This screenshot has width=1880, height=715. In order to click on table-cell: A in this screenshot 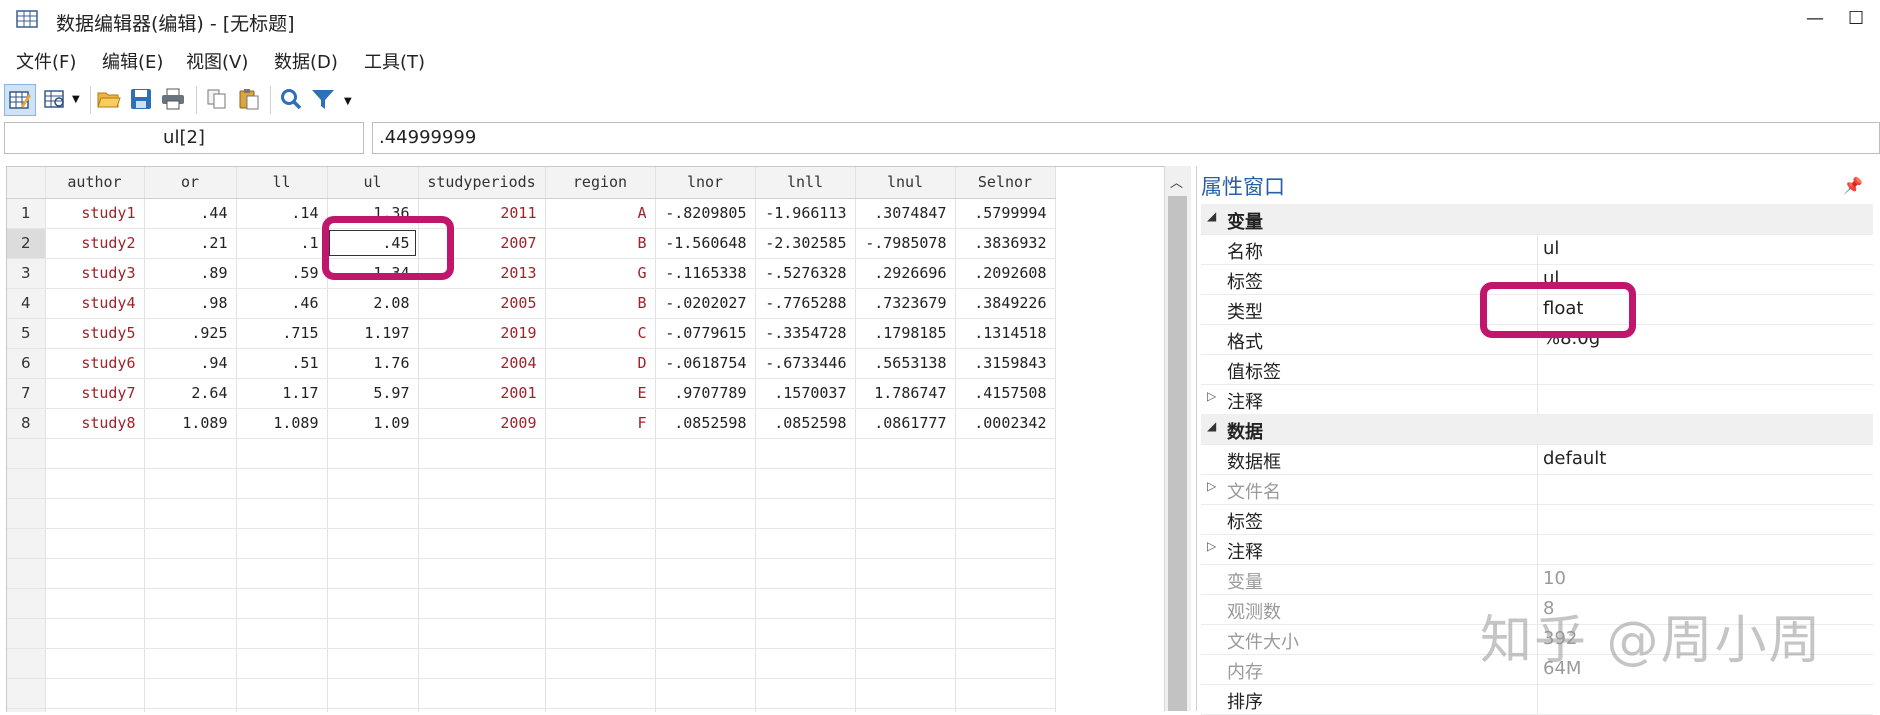, I will do `click(600, 213)`.